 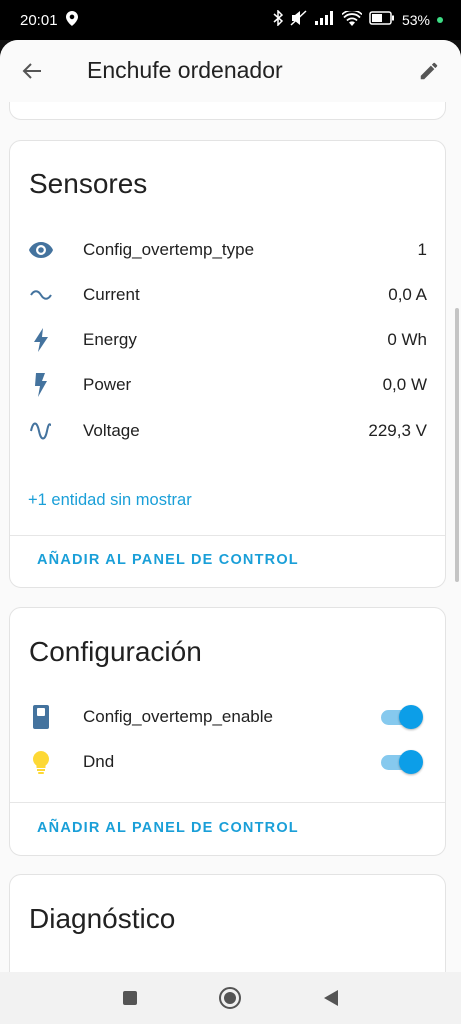 I want to click on charging-dot, so click(x=440, y=20).